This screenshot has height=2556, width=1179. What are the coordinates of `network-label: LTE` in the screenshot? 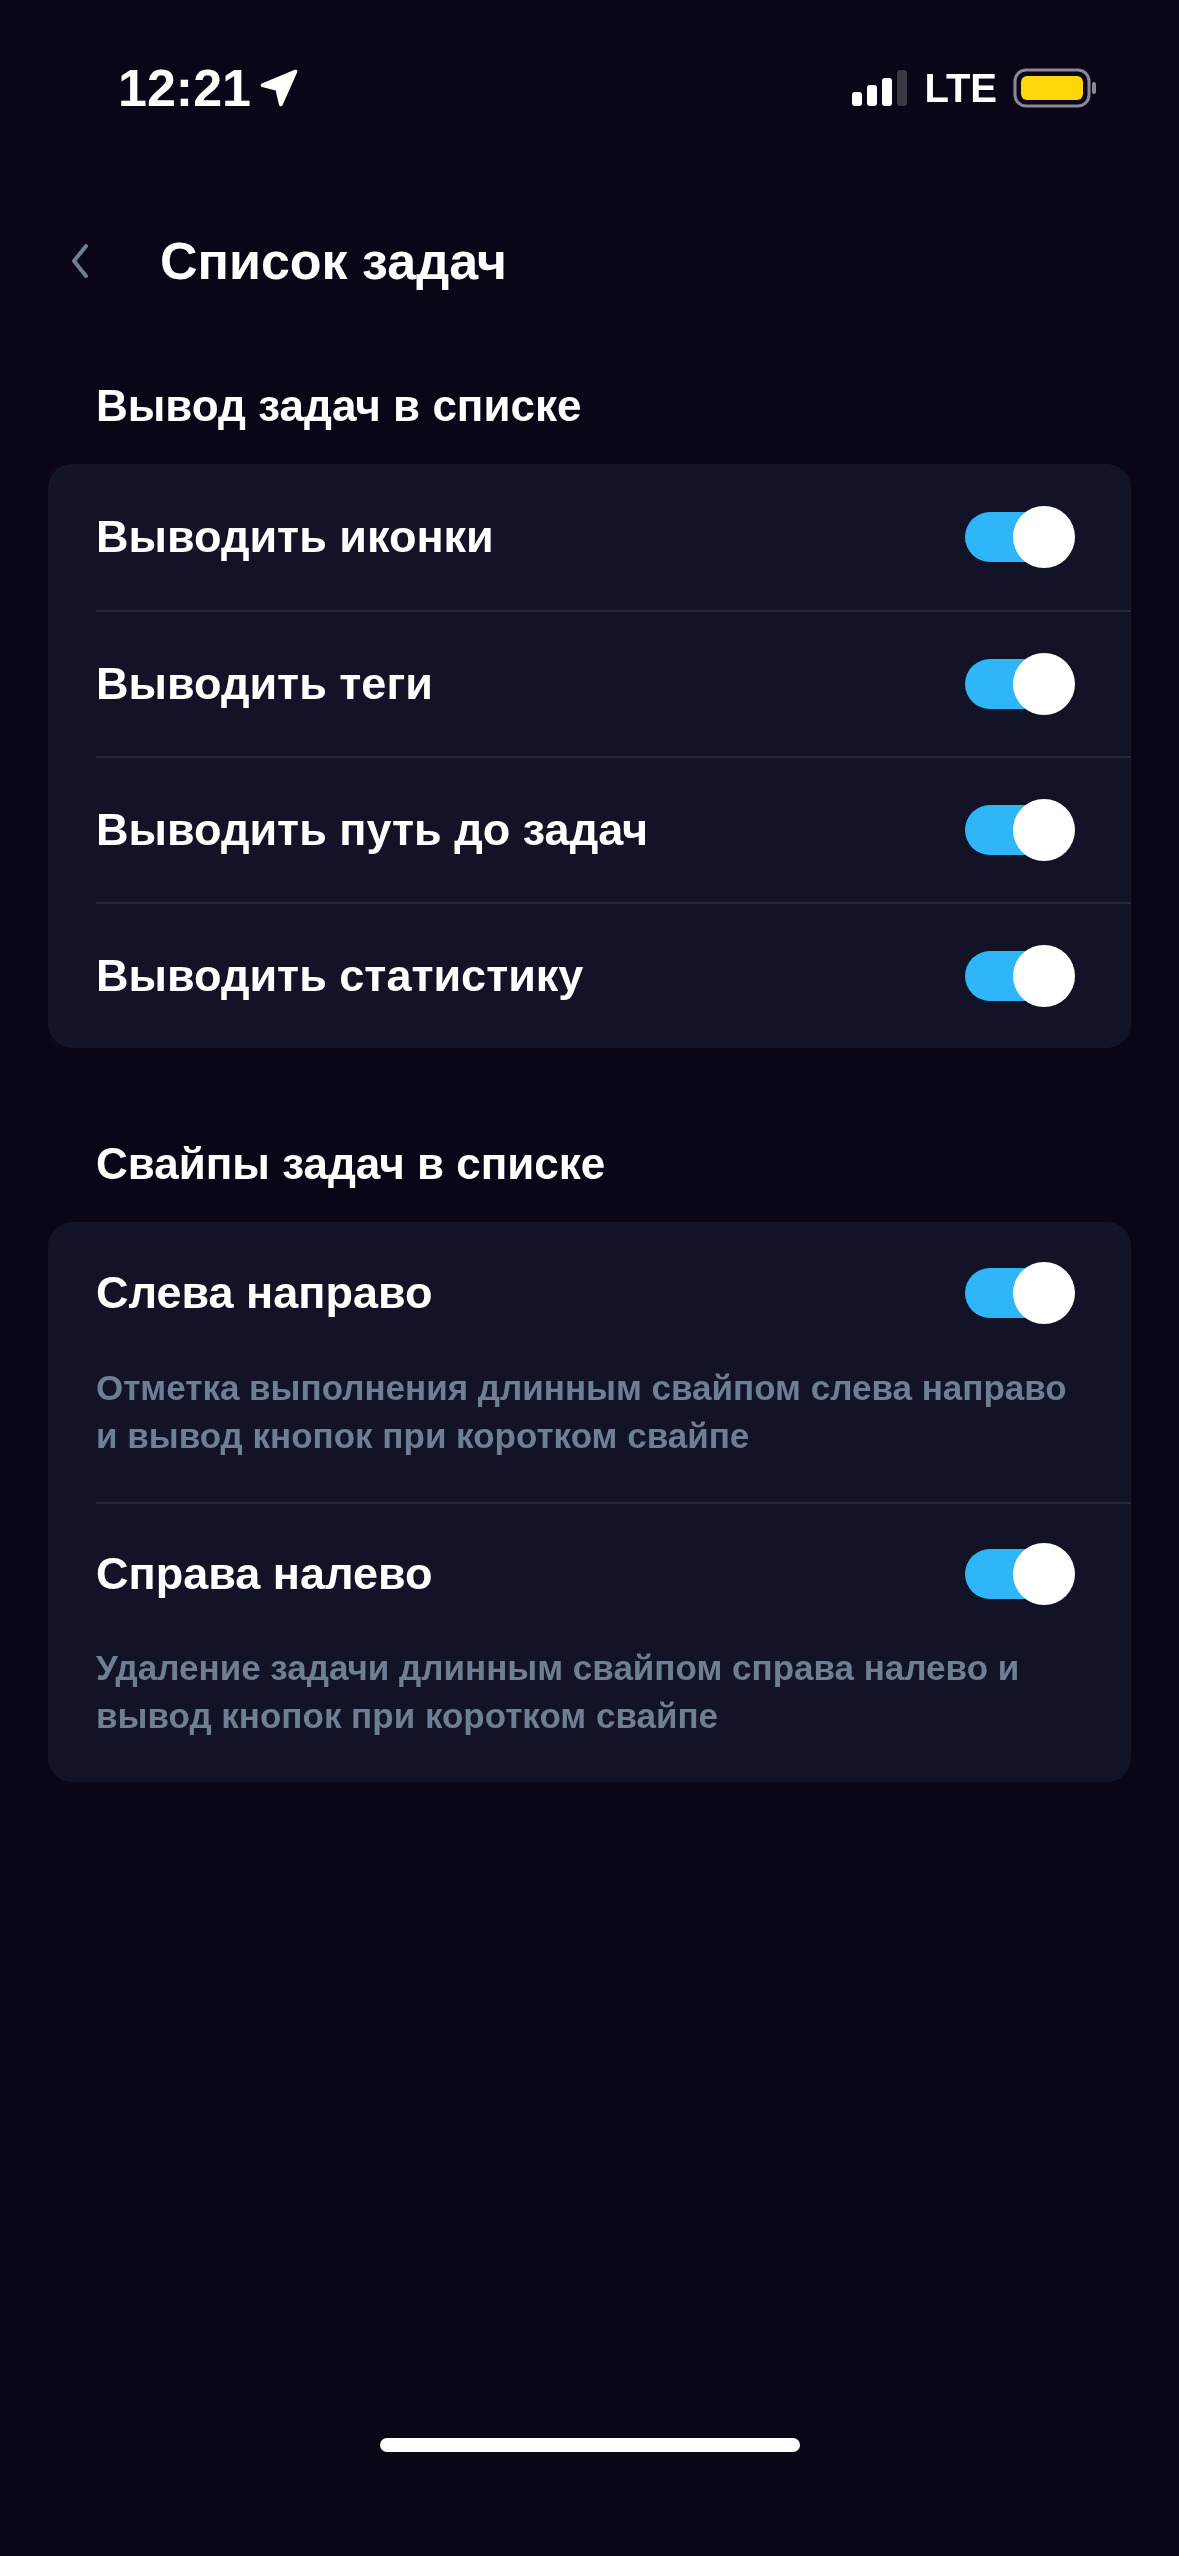 It's located at (960, 88).